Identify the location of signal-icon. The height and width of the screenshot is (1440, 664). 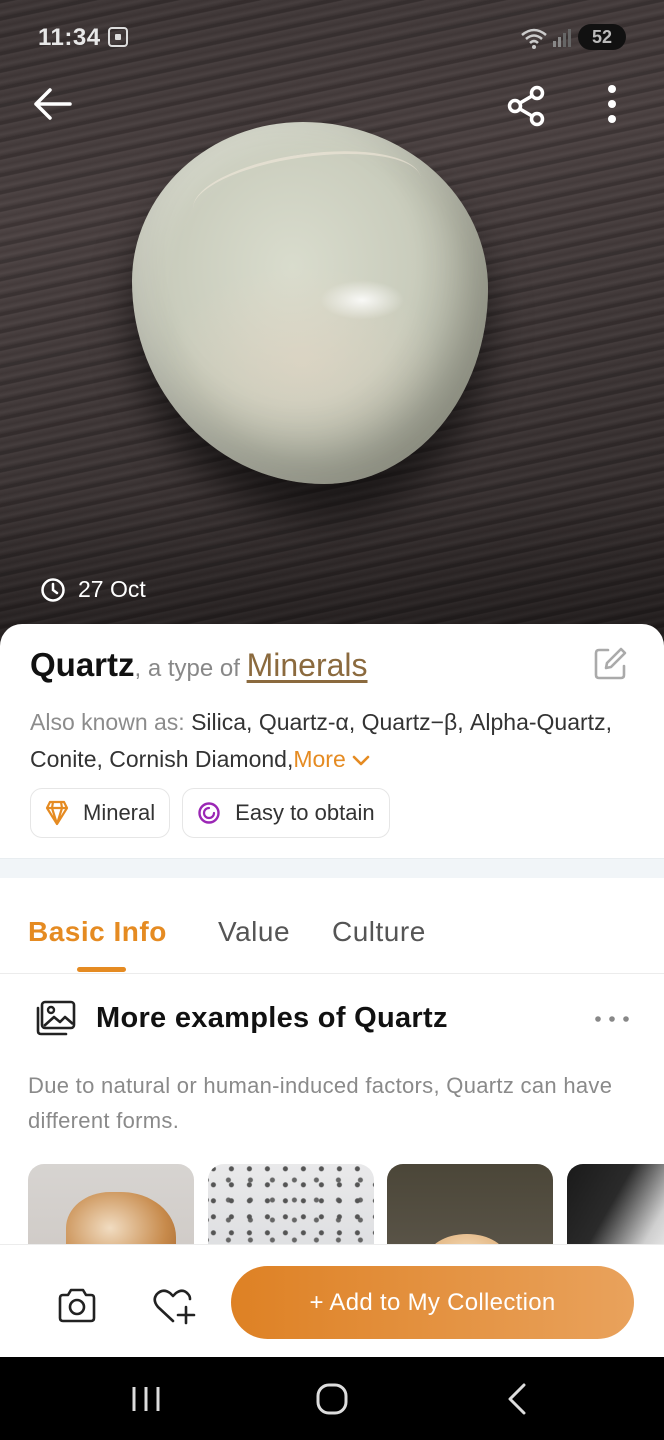
(562, 38).